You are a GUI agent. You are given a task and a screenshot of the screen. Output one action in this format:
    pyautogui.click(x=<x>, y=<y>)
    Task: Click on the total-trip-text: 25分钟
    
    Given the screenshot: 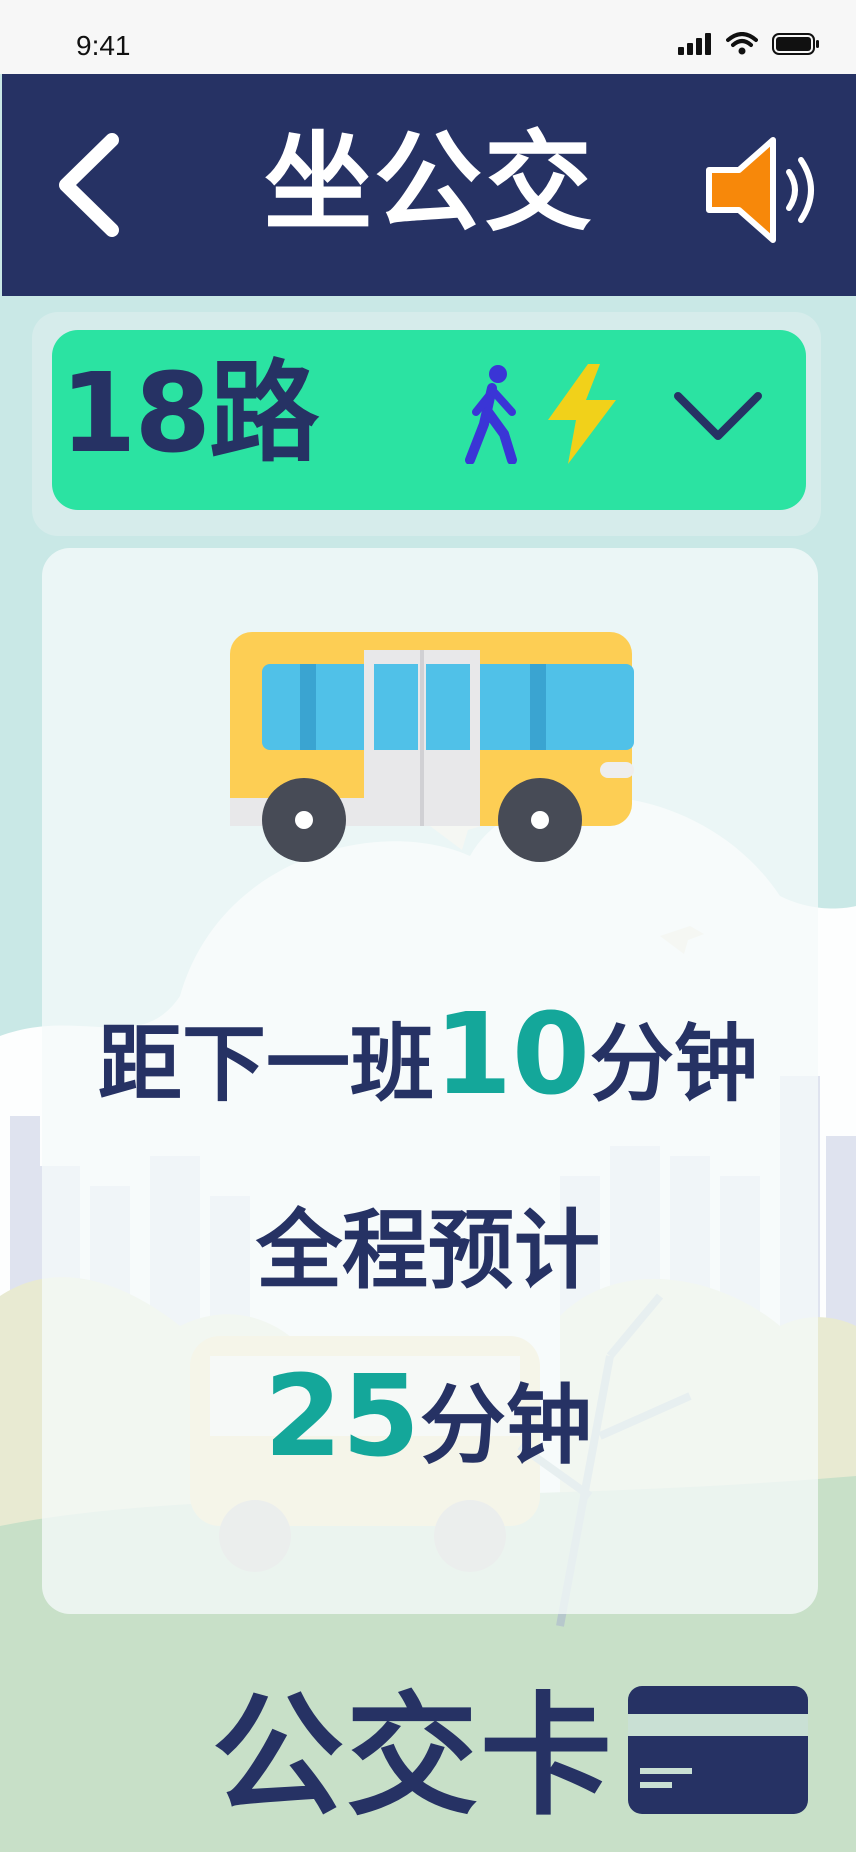 What is the action you would take?
    pyautogui.click(x=428, y=1421)
    